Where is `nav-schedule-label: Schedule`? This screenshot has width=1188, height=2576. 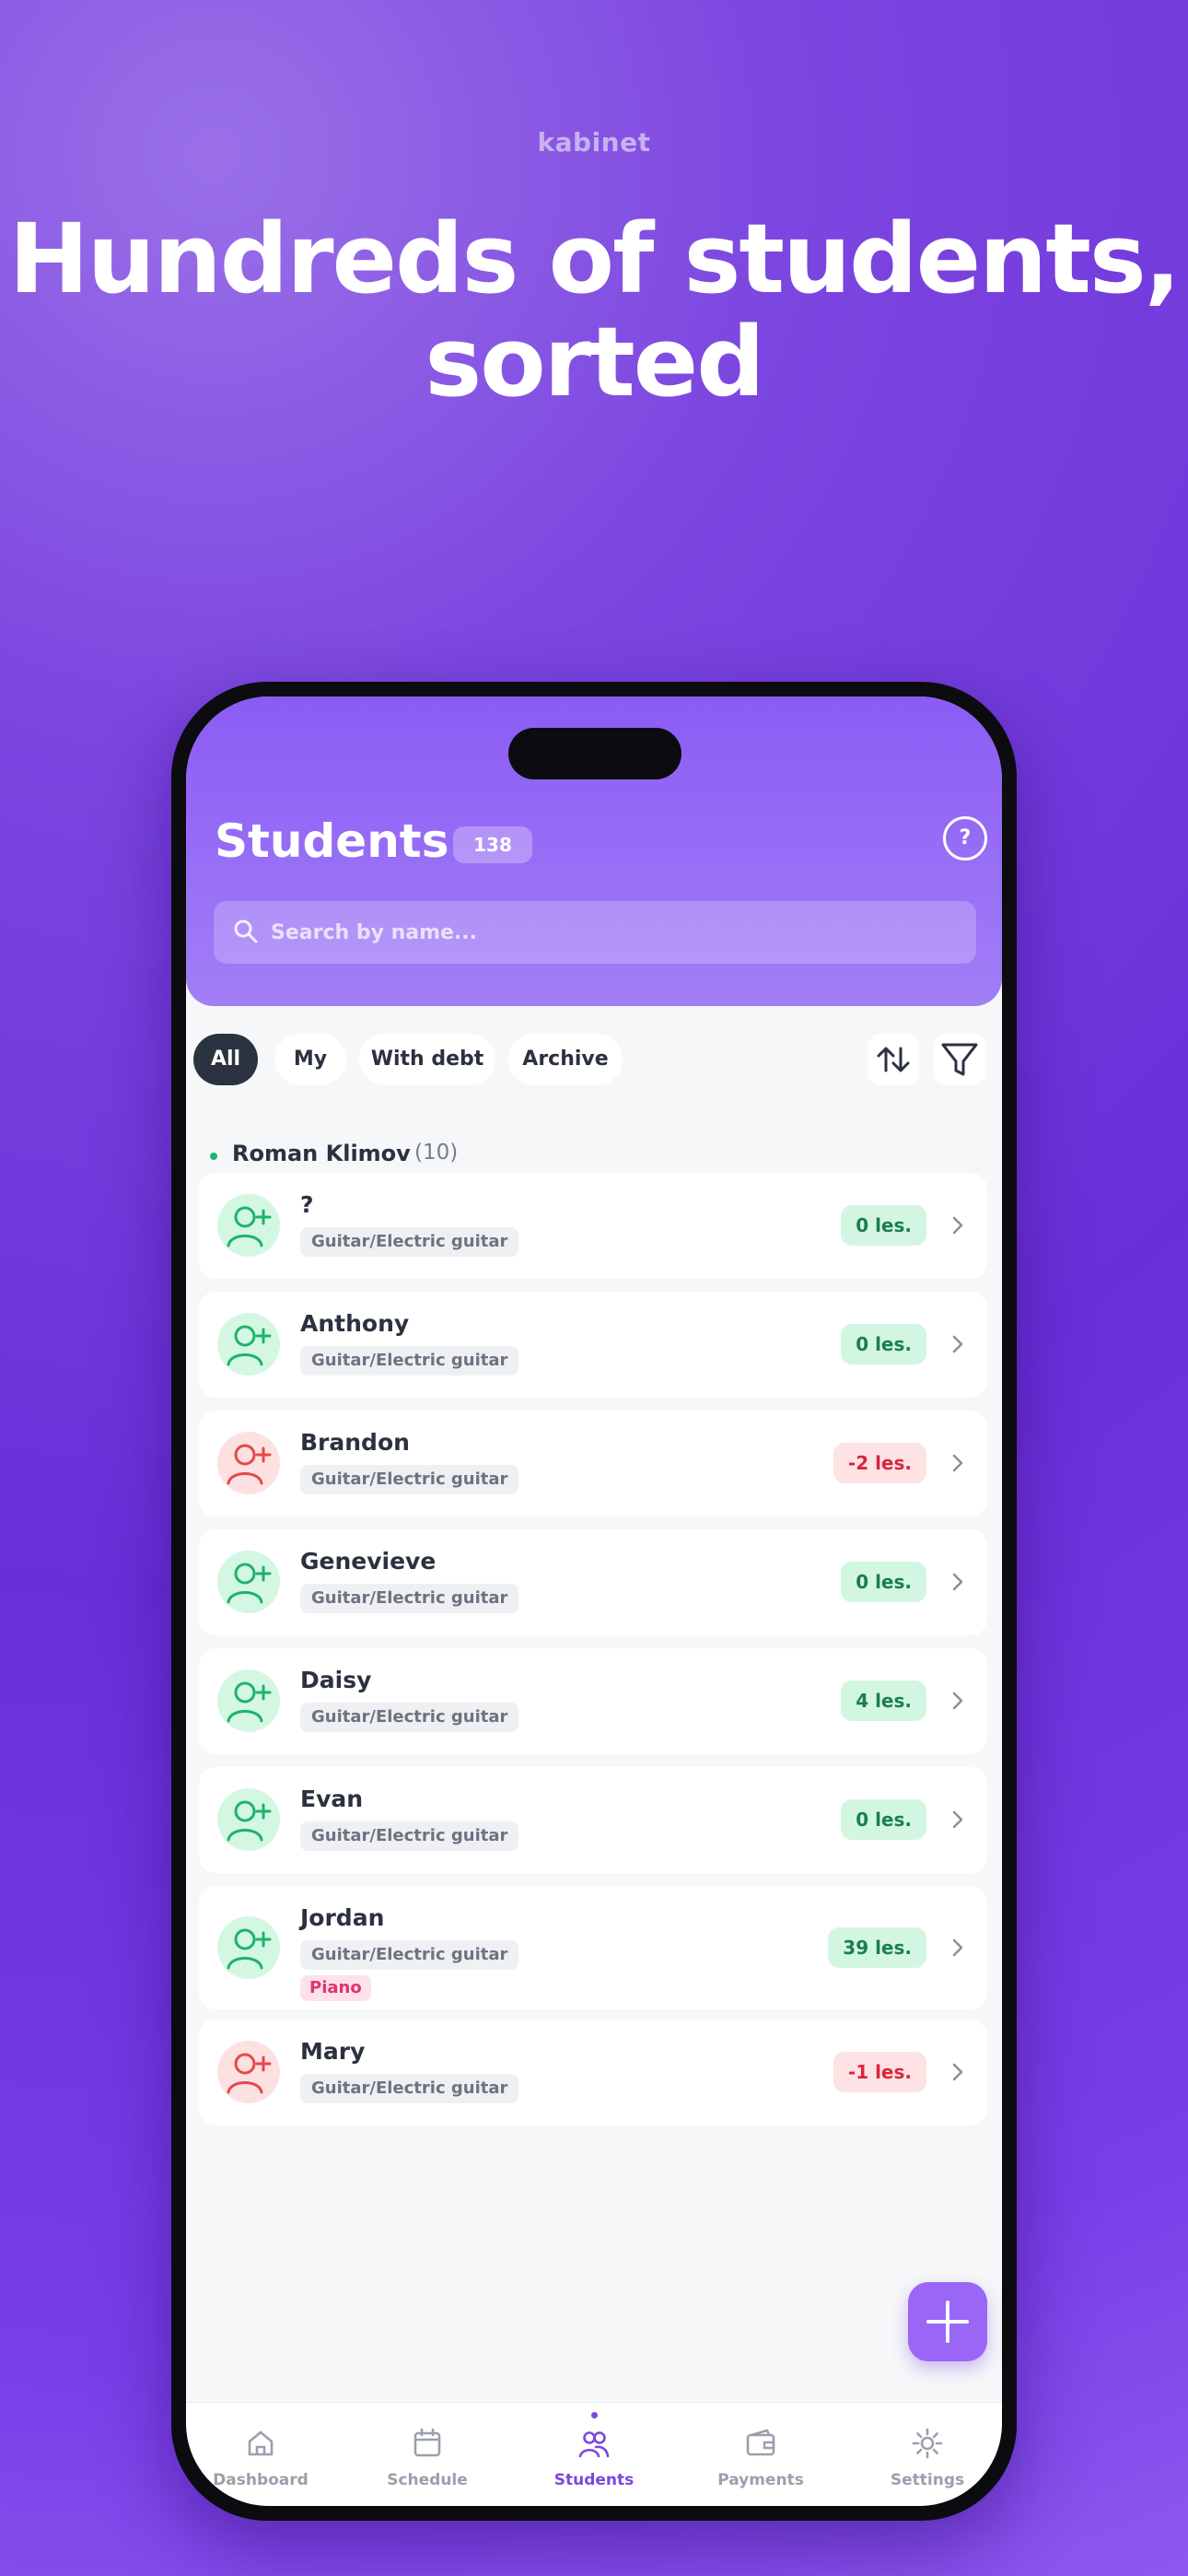 nav-schedule-label: Schedule is located at coordinates (427, 2480).